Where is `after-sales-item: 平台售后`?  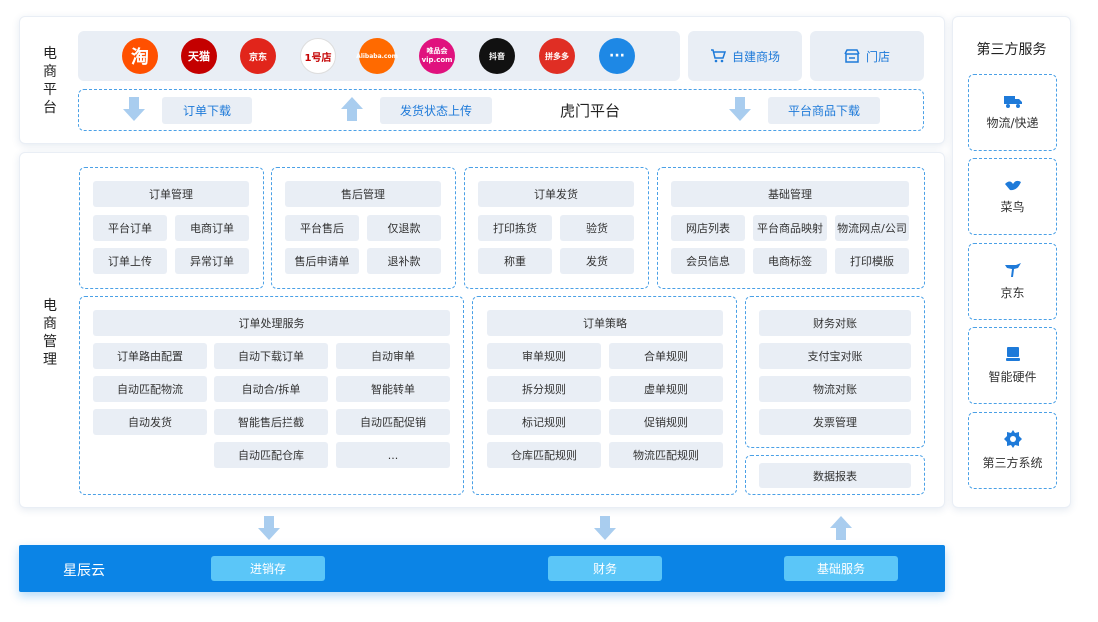 after-sales-item: 平台售后 is located at coordinates (322, 228).